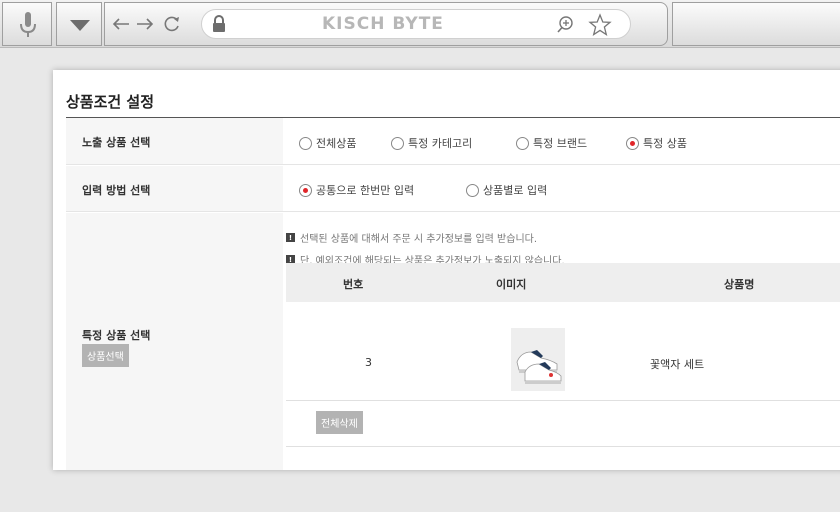  I want to click on address-bar-container: KISCH BYTE, so click(386, 24).